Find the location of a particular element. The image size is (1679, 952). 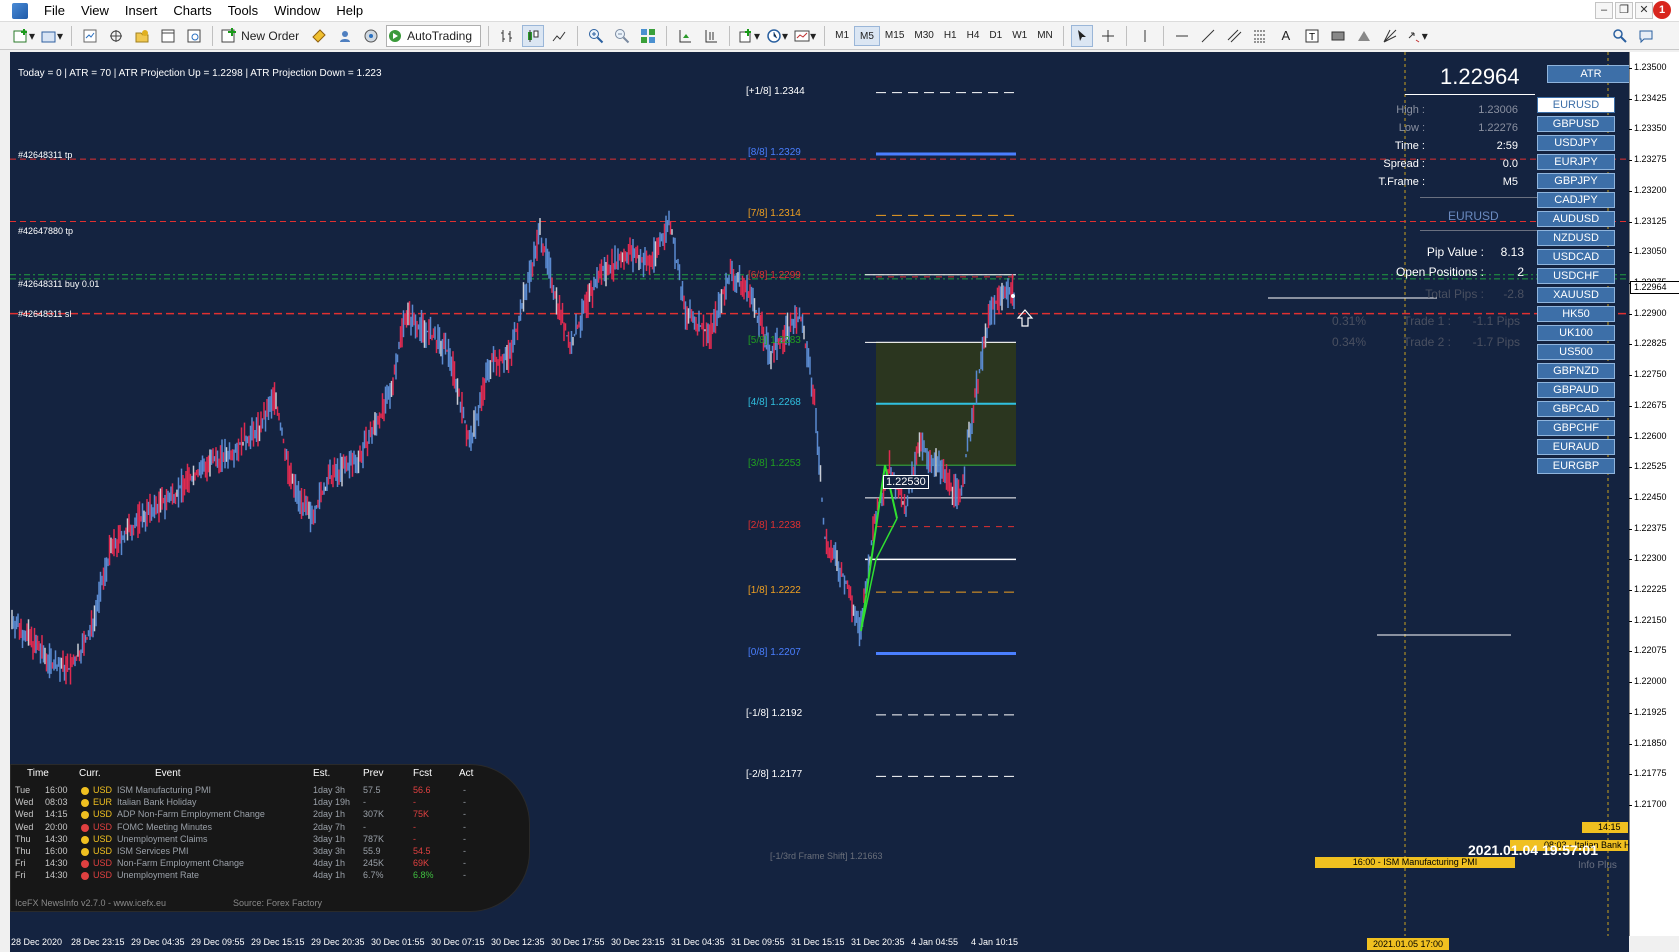

new-chart-icon: ▾ is located at coordinates (24, 36).